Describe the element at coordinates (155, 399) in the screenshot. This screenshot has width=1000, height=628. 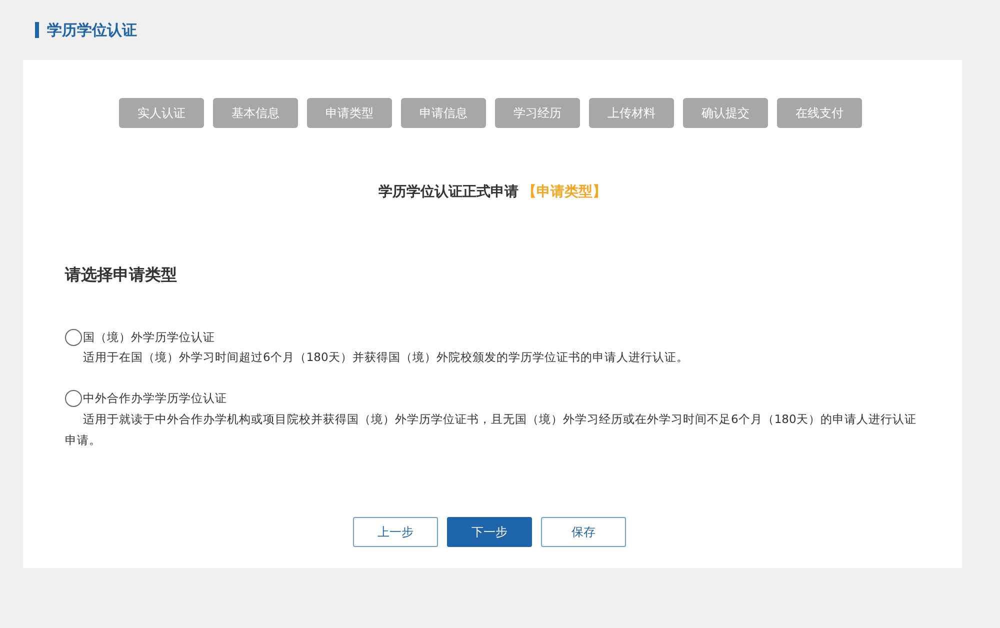
I see `option-label: 中外合作办学学历学位认证` at that location.